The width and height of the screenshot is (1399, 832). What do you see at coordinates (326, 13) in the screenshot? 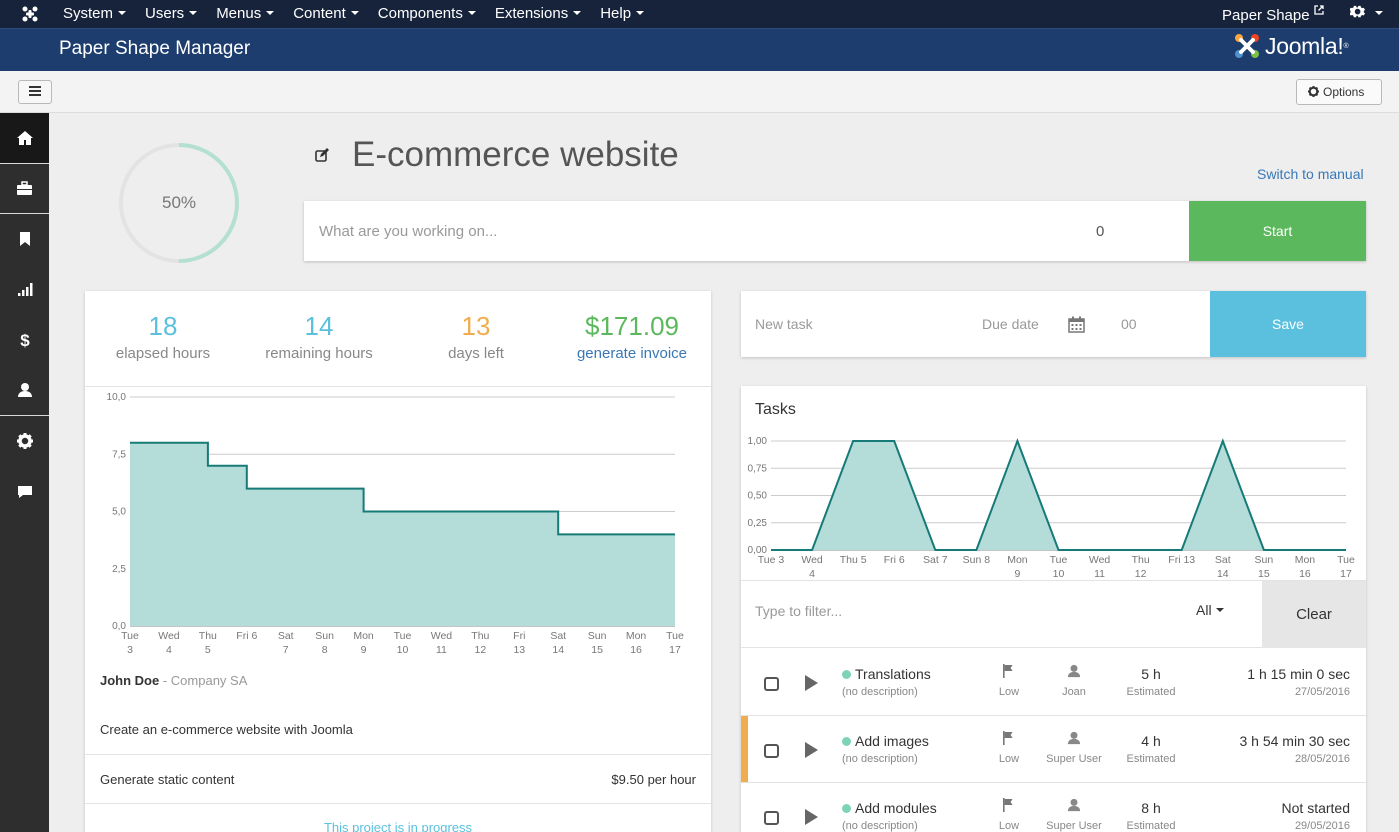
I see `menu-content: Content` at bounding box center [326, 13].